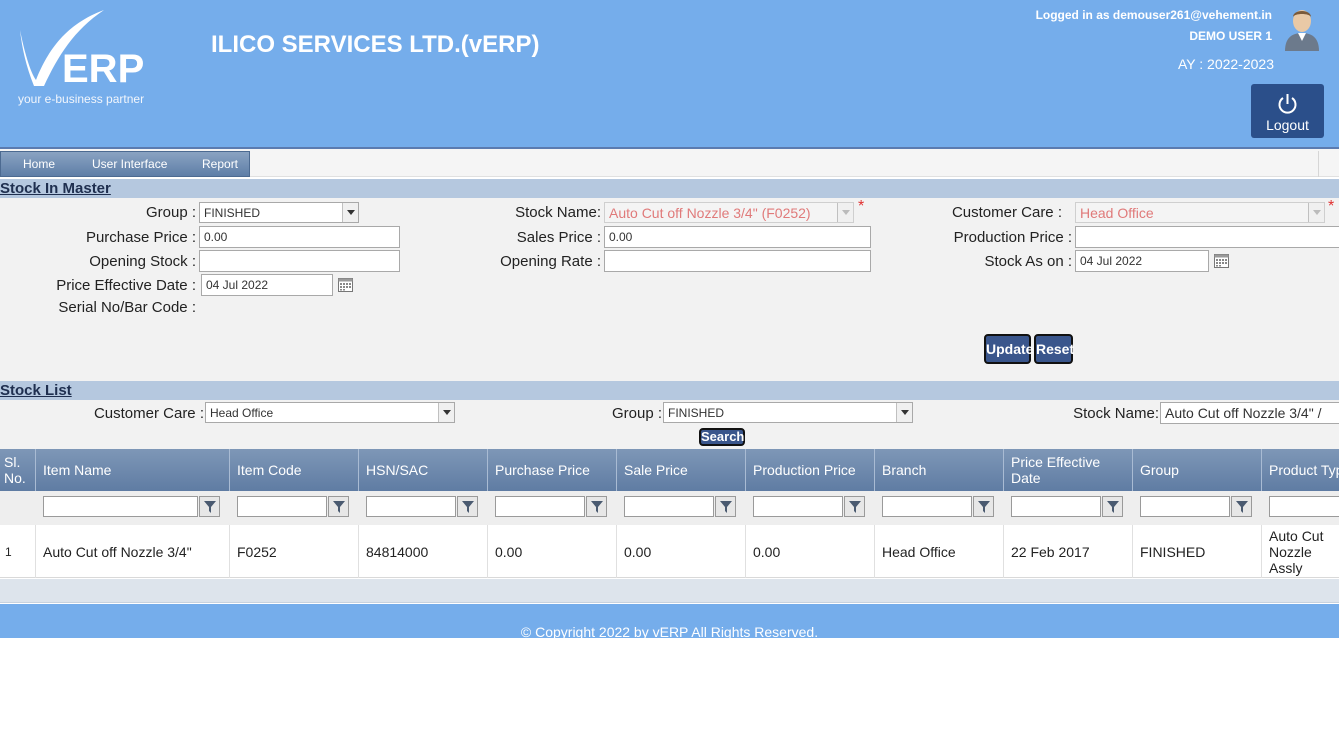 The image size is (1339, 747). What do you see at coordinates (669, 162) in the screenshot?
I see `nav-bar: Home User Interface Report` at bounding box center [669, 162].